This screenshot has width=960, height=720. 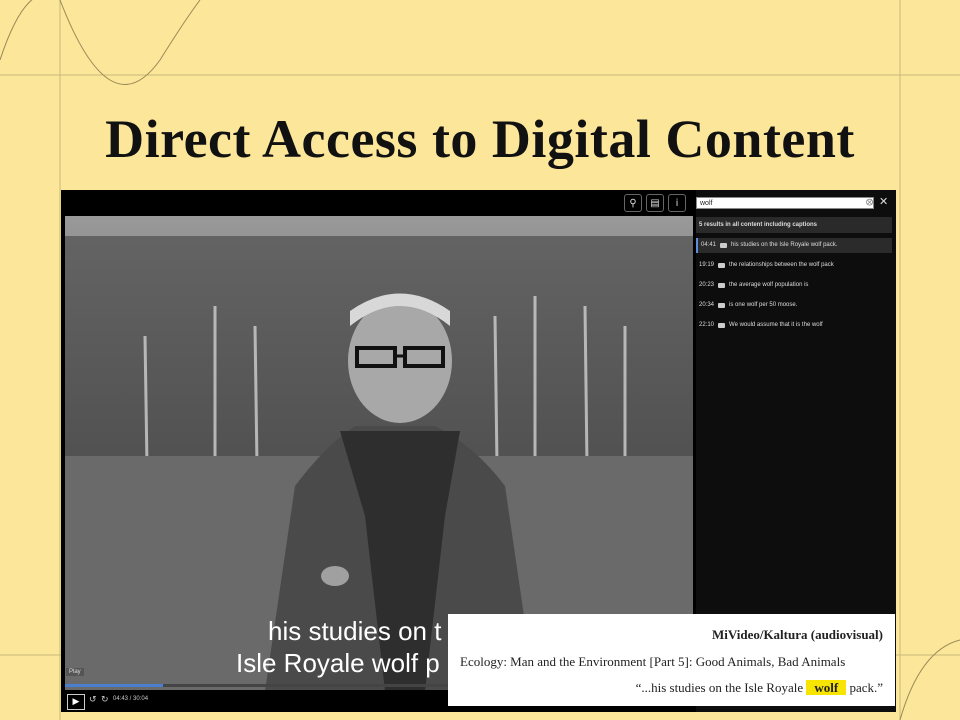 What do you see at coordinates (76, 702) in the screenshot?
I see `play-button: ▶` at bounding box center [76, 702].